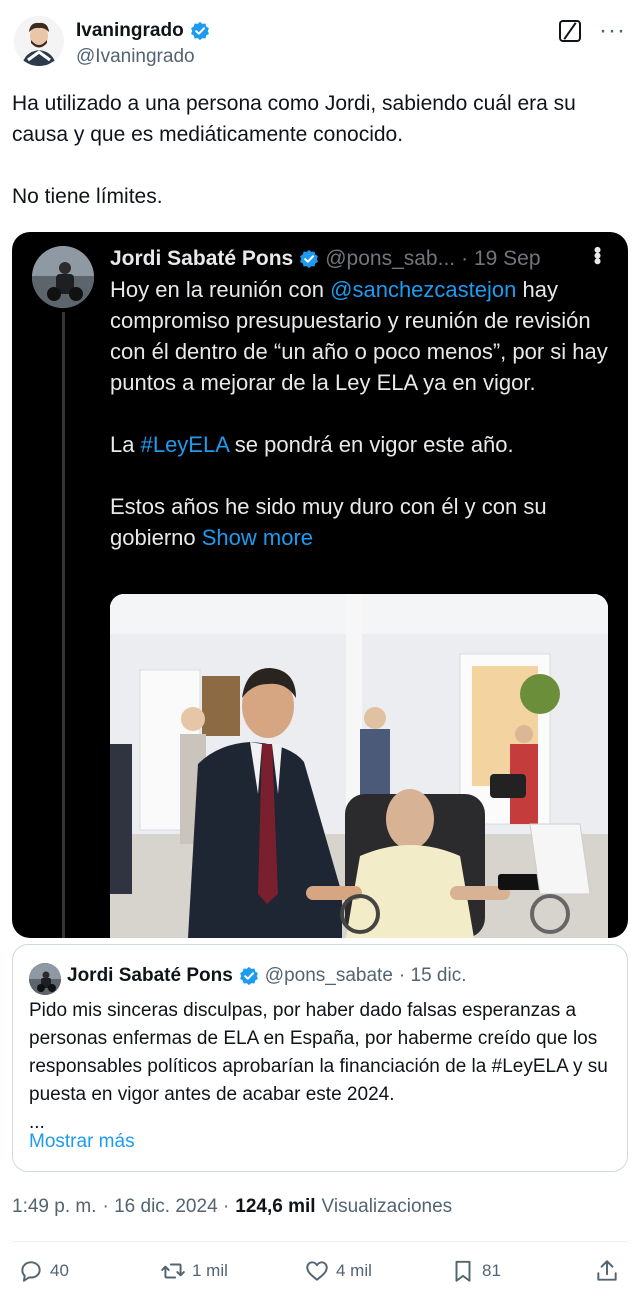  Describe the element at coordinates (257, 537) in the screenshot. I see `embedded-show-more: Show more` at that location.